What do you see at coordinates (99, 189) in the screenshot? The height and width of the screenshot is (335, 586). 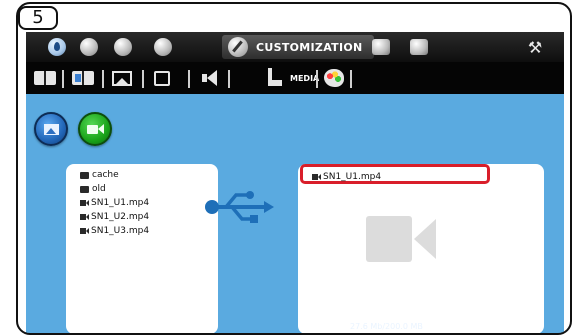 I see `file-name: old` at bounding box center [99, 189].